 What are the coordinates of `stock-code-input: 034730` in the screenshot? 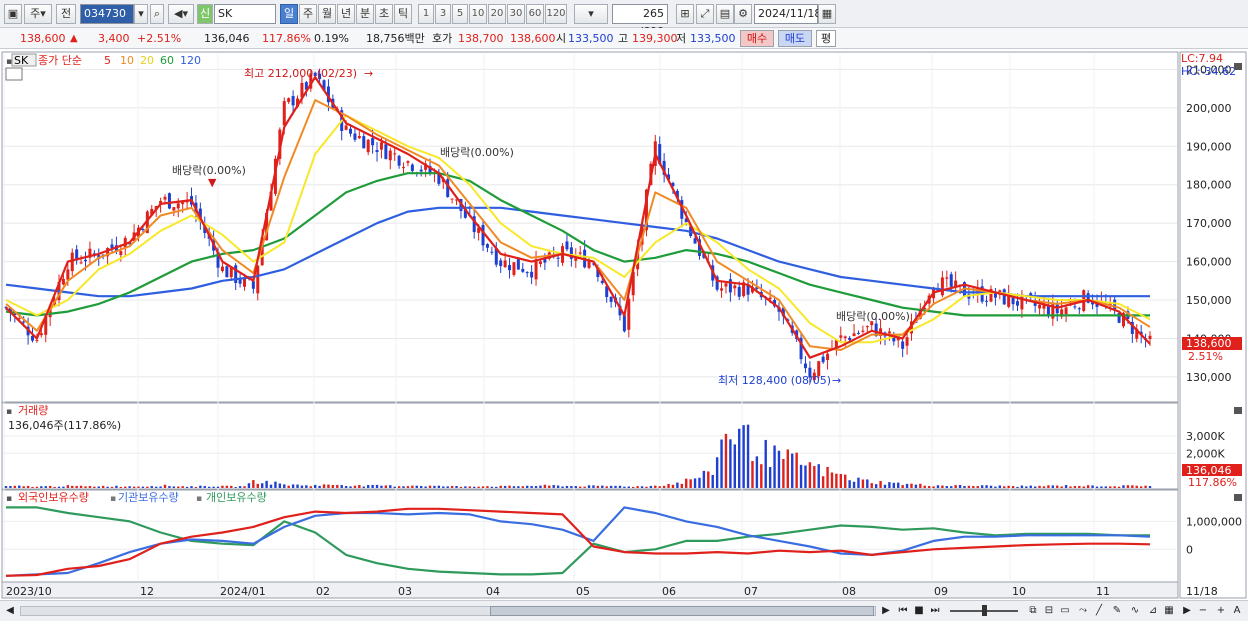 It's located at (107, 14).